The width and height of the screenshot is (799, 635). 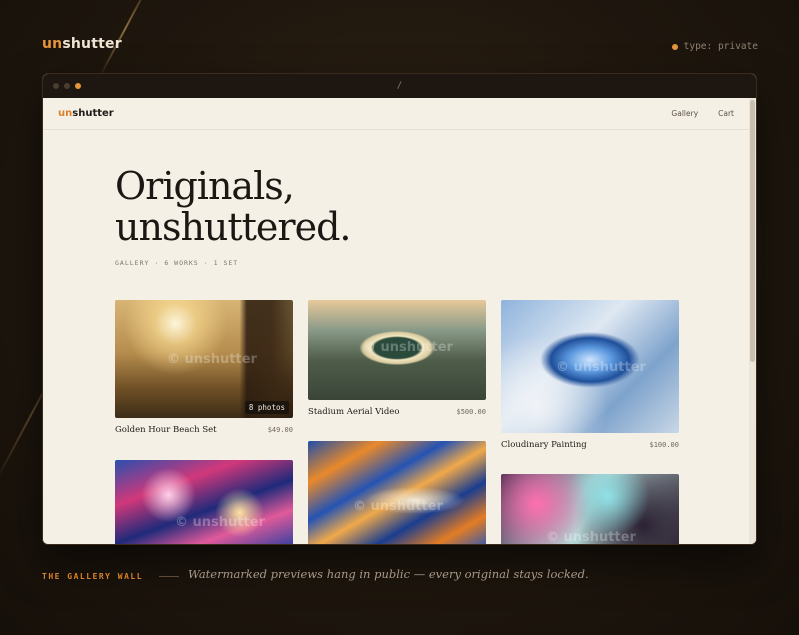 I want to click on nav-link-gallery: Gallery, so click(x=684, y=113).